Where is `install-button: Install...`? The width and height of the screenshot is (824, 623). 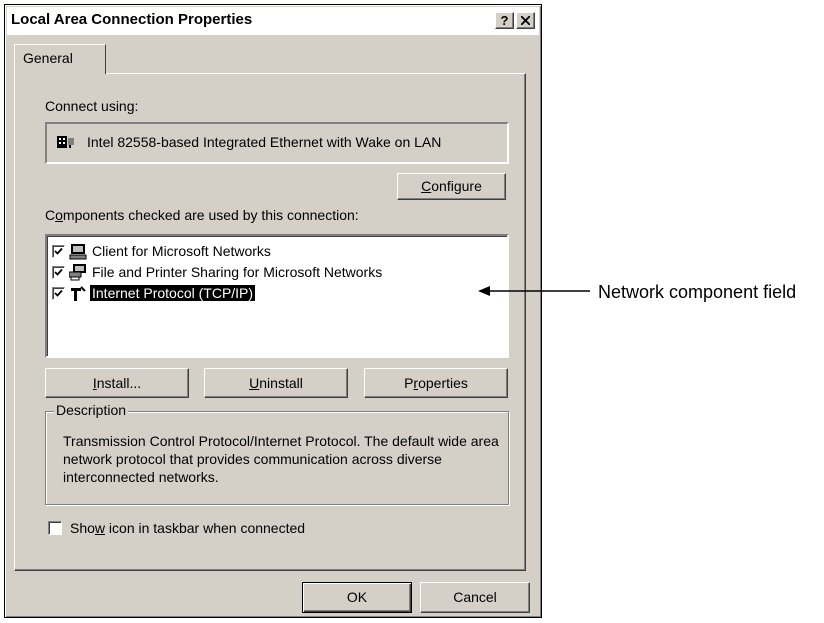
install-button: Install... is located at coordinates (117, 383).